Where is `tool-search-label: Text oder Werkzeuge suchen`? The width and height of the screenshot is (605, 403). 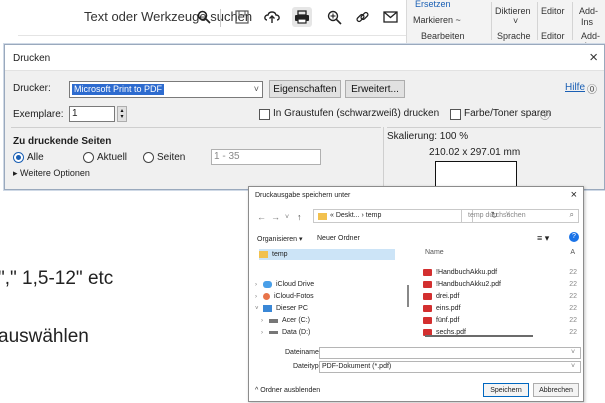 tool-search-label: Text oder Werkzeuge suchen is located at coordinates (168, 16).